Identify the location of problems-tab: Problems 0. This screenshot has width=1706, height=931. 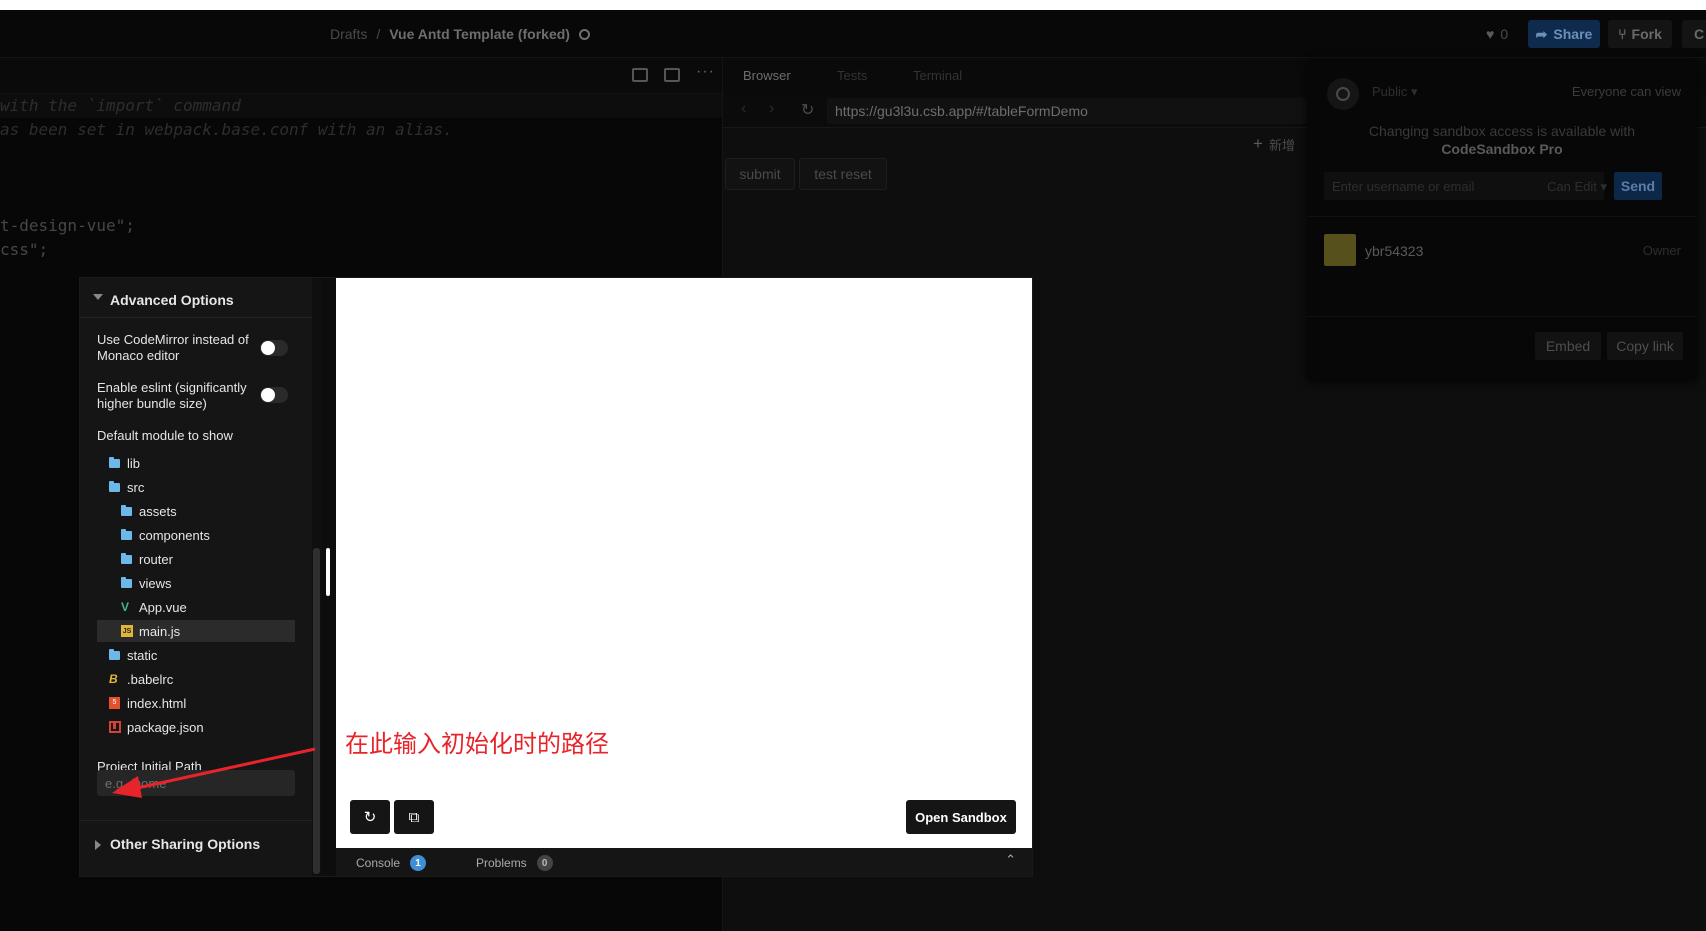
(514, 863).